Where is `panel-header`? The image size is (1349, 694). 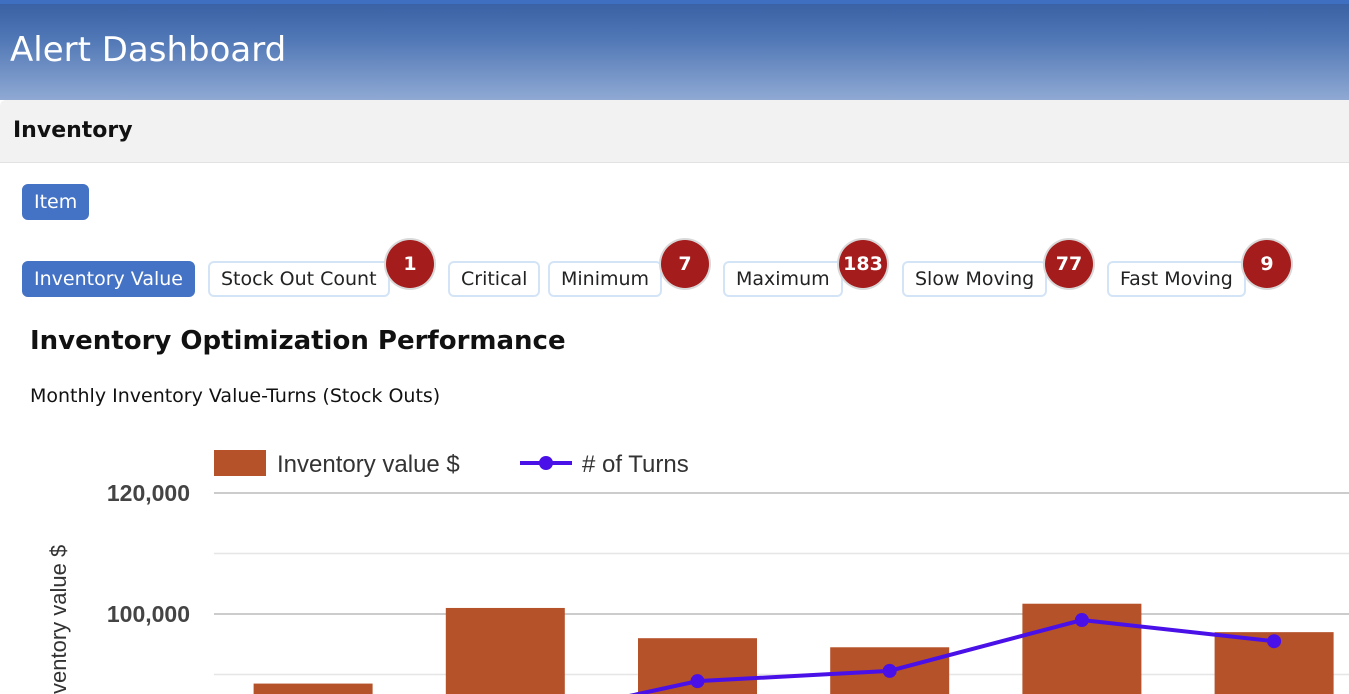 panel-header is located at coordinates (674, 131).